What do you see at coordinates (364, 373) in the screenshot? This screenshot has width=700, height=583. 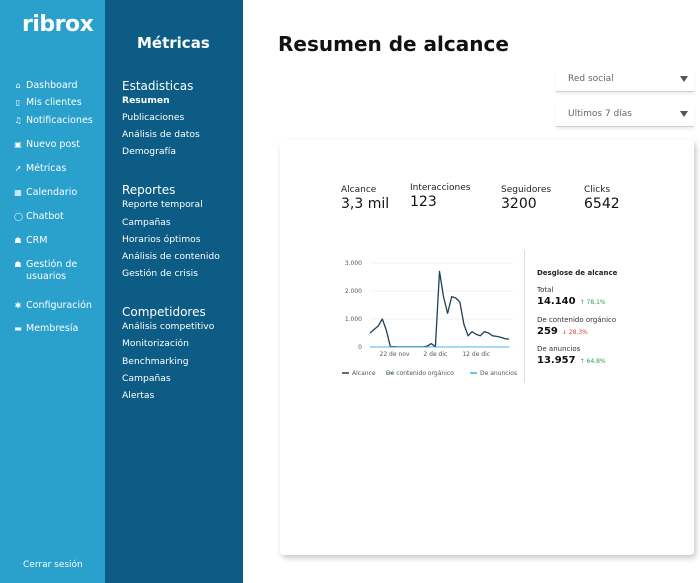 I see `legend-label: Alcance` at bounding box center [364, 373].